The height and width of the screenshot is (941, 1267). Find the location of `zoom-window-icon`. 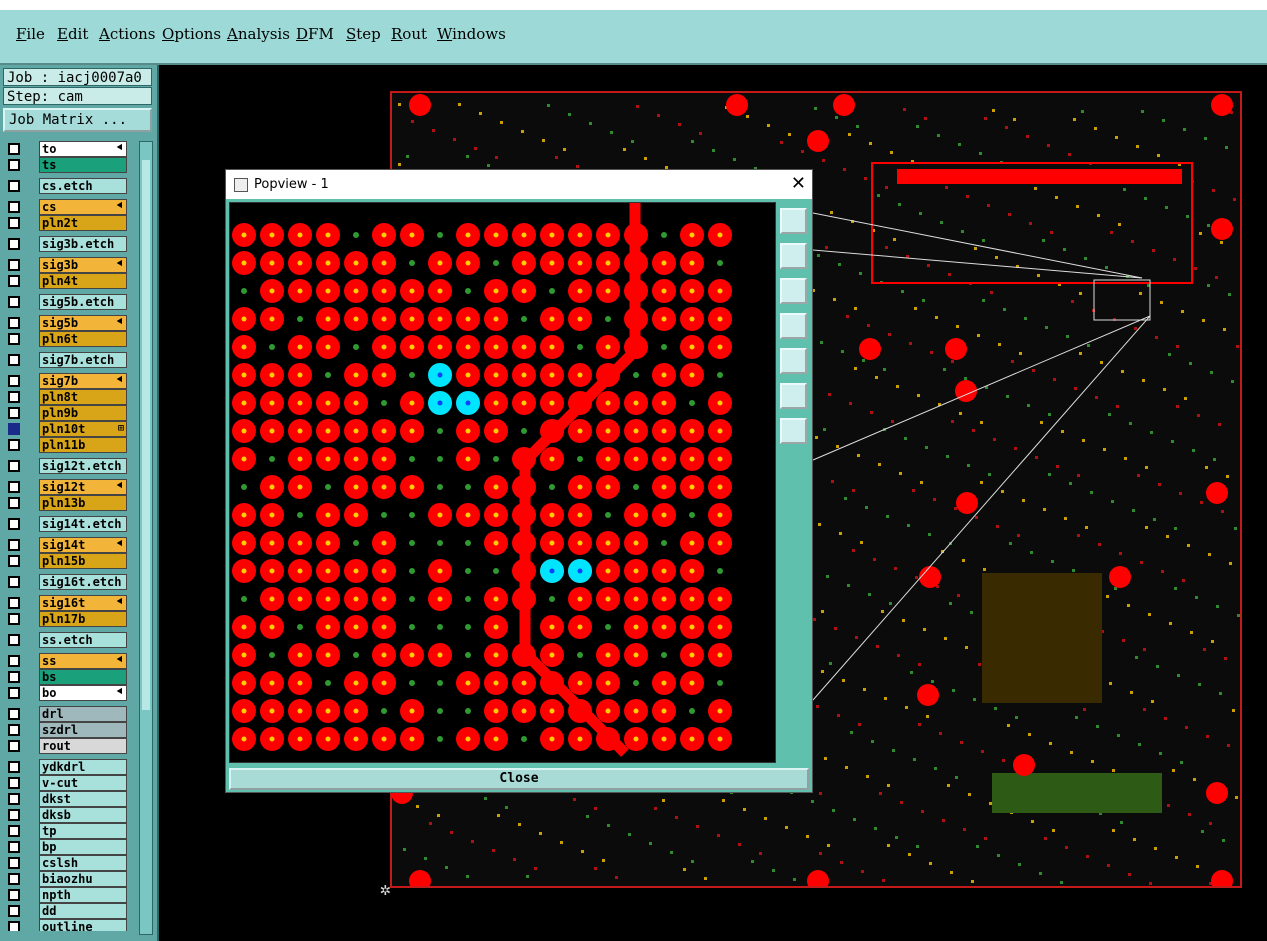

zoom-window-icon is located at coordinates (793, 221).